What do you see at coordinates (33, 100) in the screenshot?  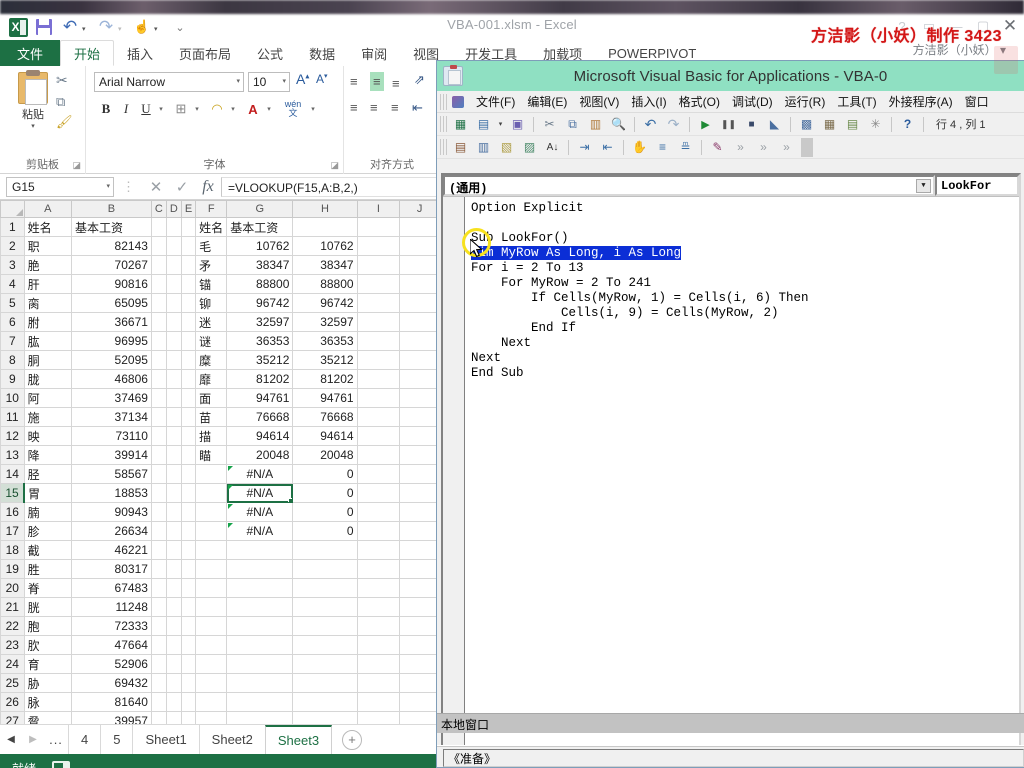 I see `paste-button: 粘贴 ▾` at bounding box center [33, 100].